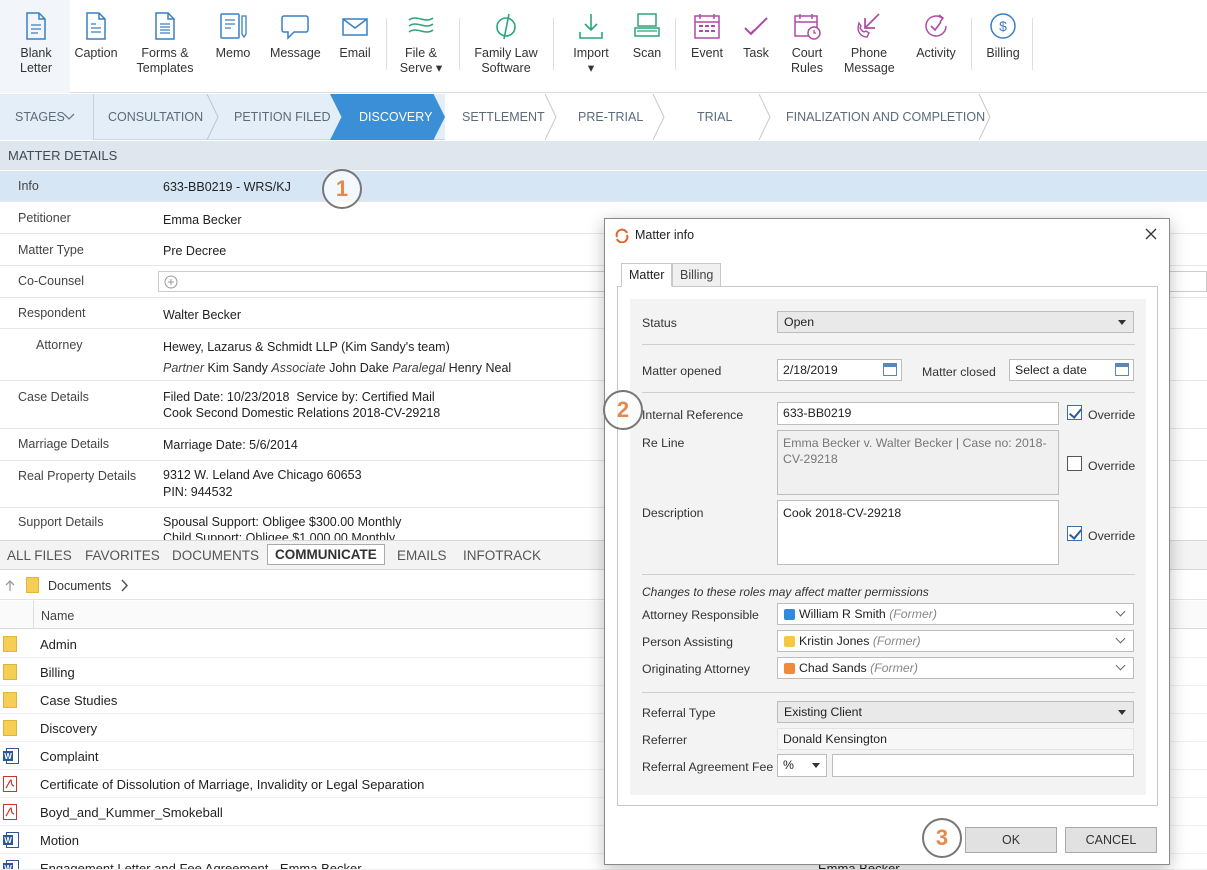 The height and width of the screenshot is (870, 1207). What do you see at coordinates (36, 44) in the screenshot?
I see `blank-letter-button: Blank Letter` at bounding box center [36, 44].